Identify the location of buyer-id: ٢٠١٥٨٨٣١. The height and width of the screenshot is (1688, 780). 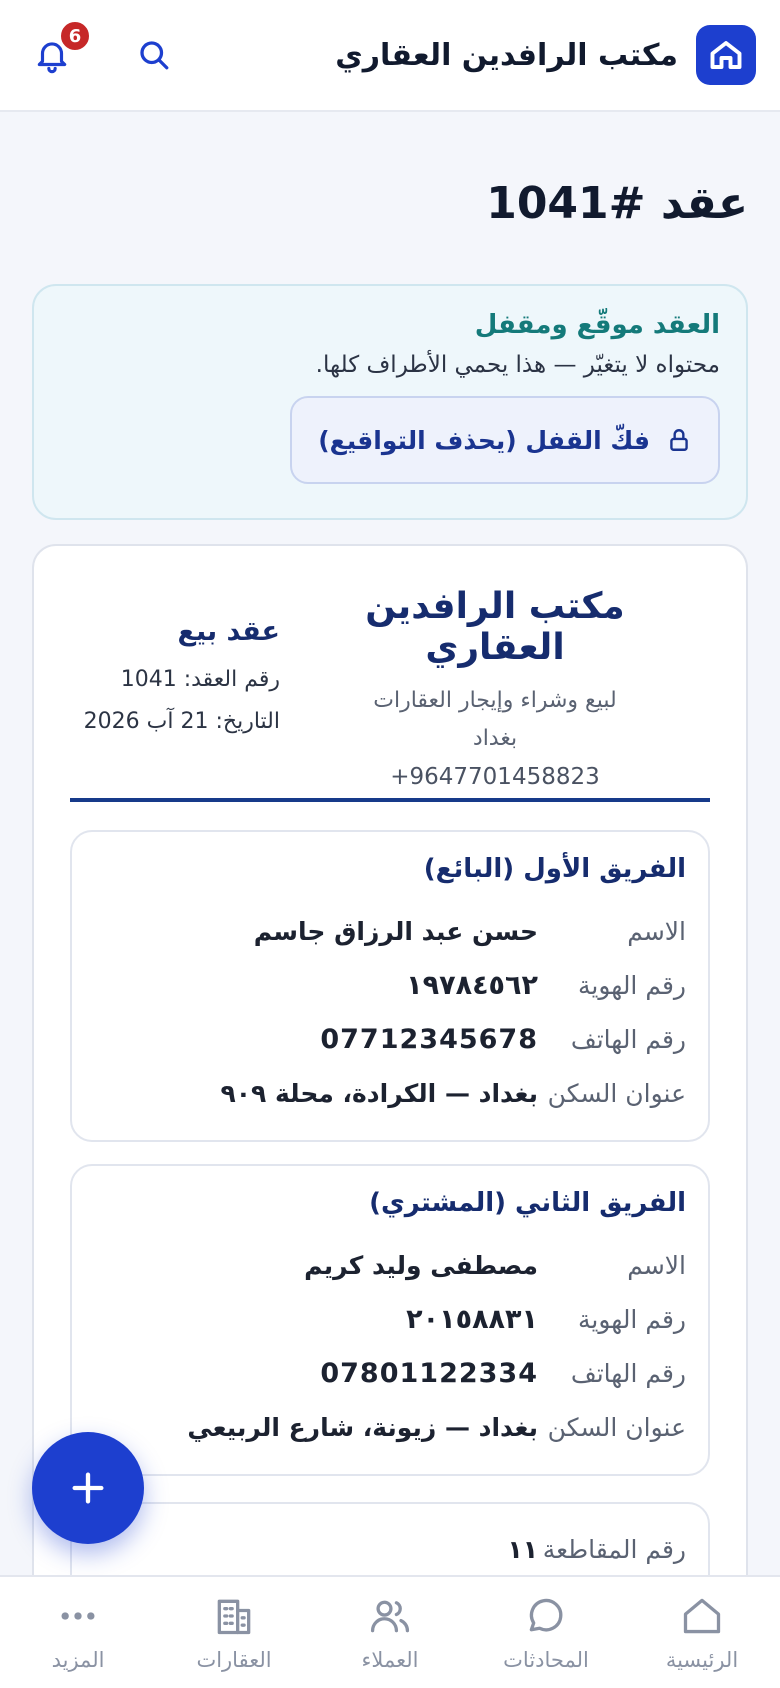
(472, 1319).